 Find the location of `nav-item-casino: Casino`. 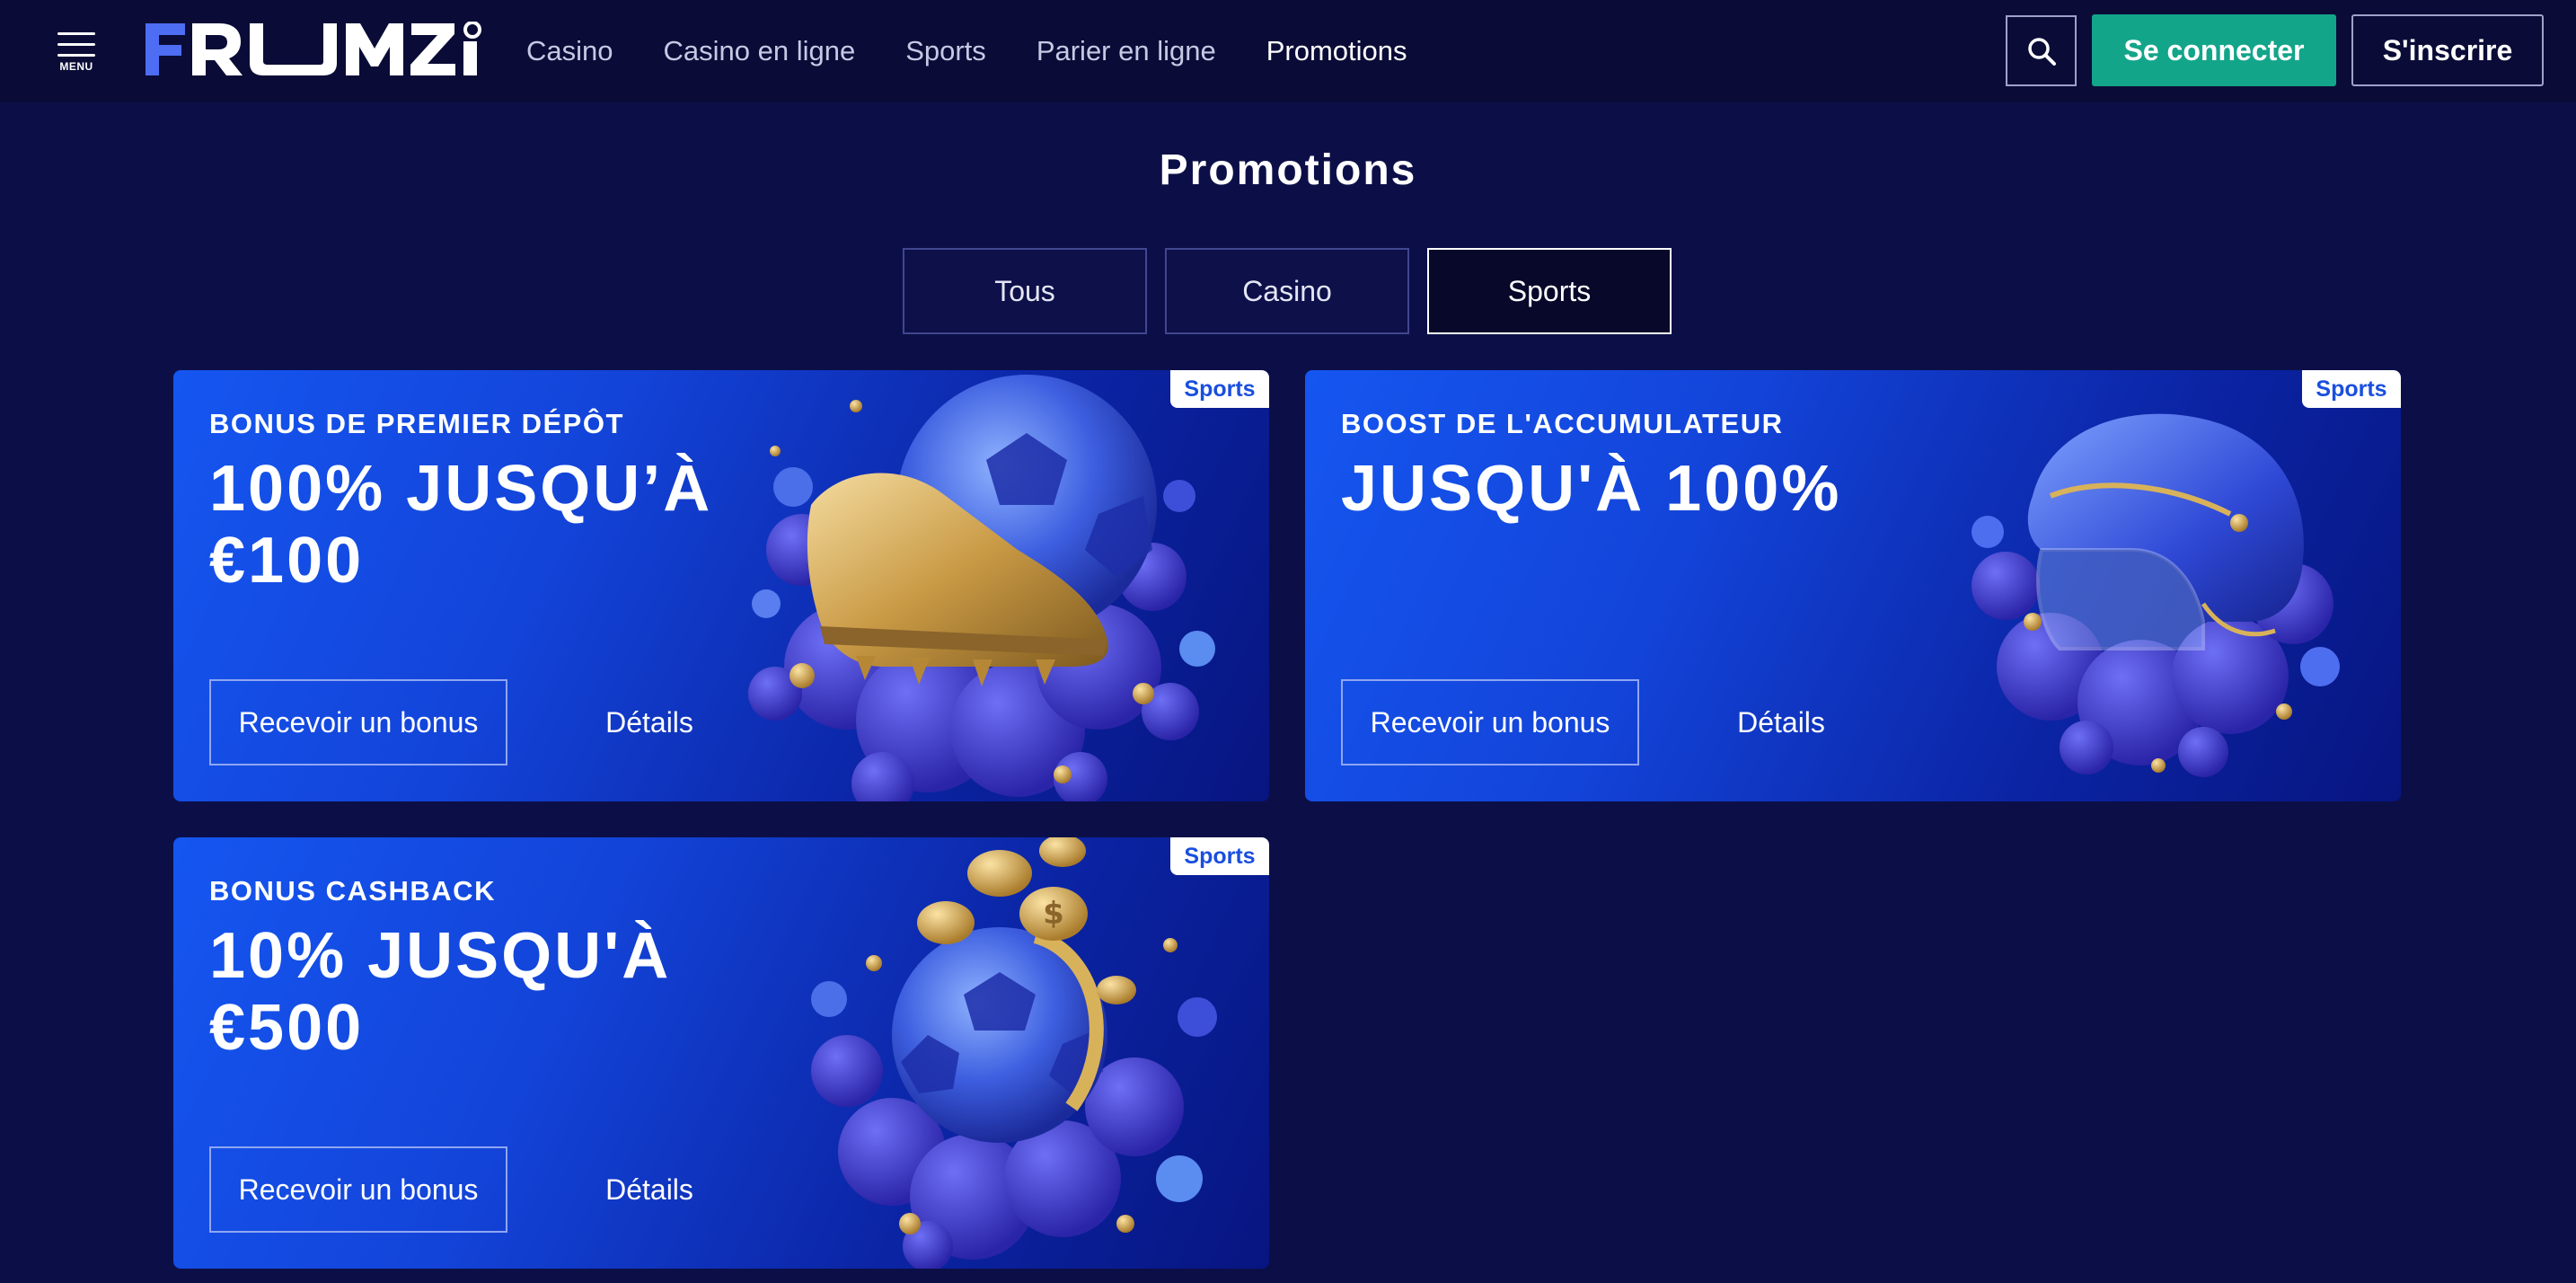

nav-item-casino: Casino is located at coordinates (569, 51).